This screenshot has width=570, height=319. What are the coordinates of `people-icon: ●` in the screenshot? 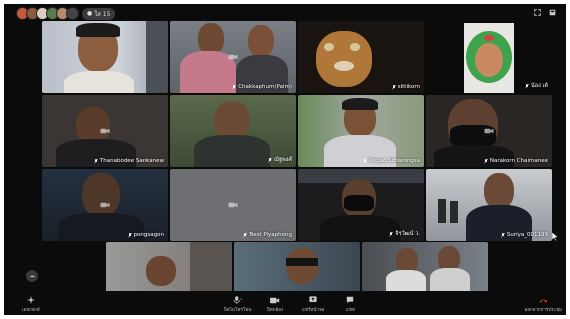 It's located at (90, 13).